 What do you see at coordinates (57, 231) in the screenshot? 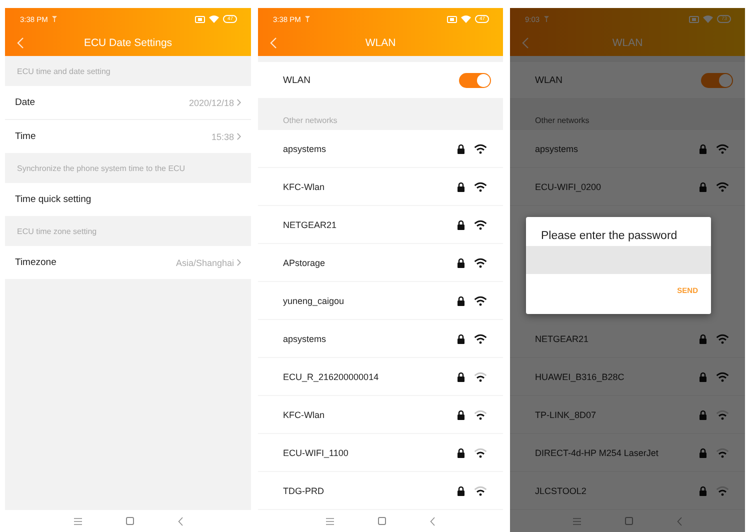
I see `section-header: ECU time zone setting` at bounding box center [57, 231].